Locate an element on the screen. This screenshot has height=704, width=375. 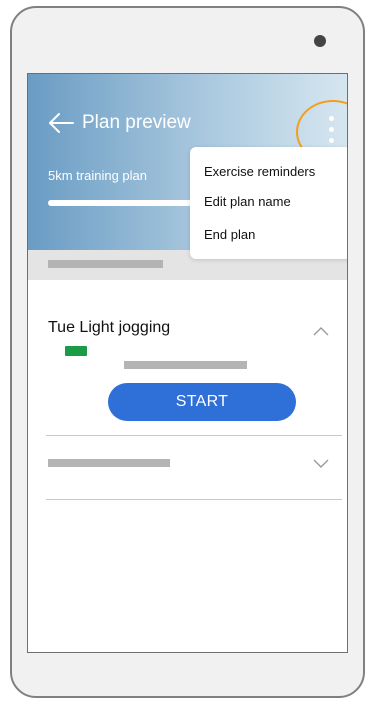
plan-name: 5km training plan is located at coordinates (97, 175).